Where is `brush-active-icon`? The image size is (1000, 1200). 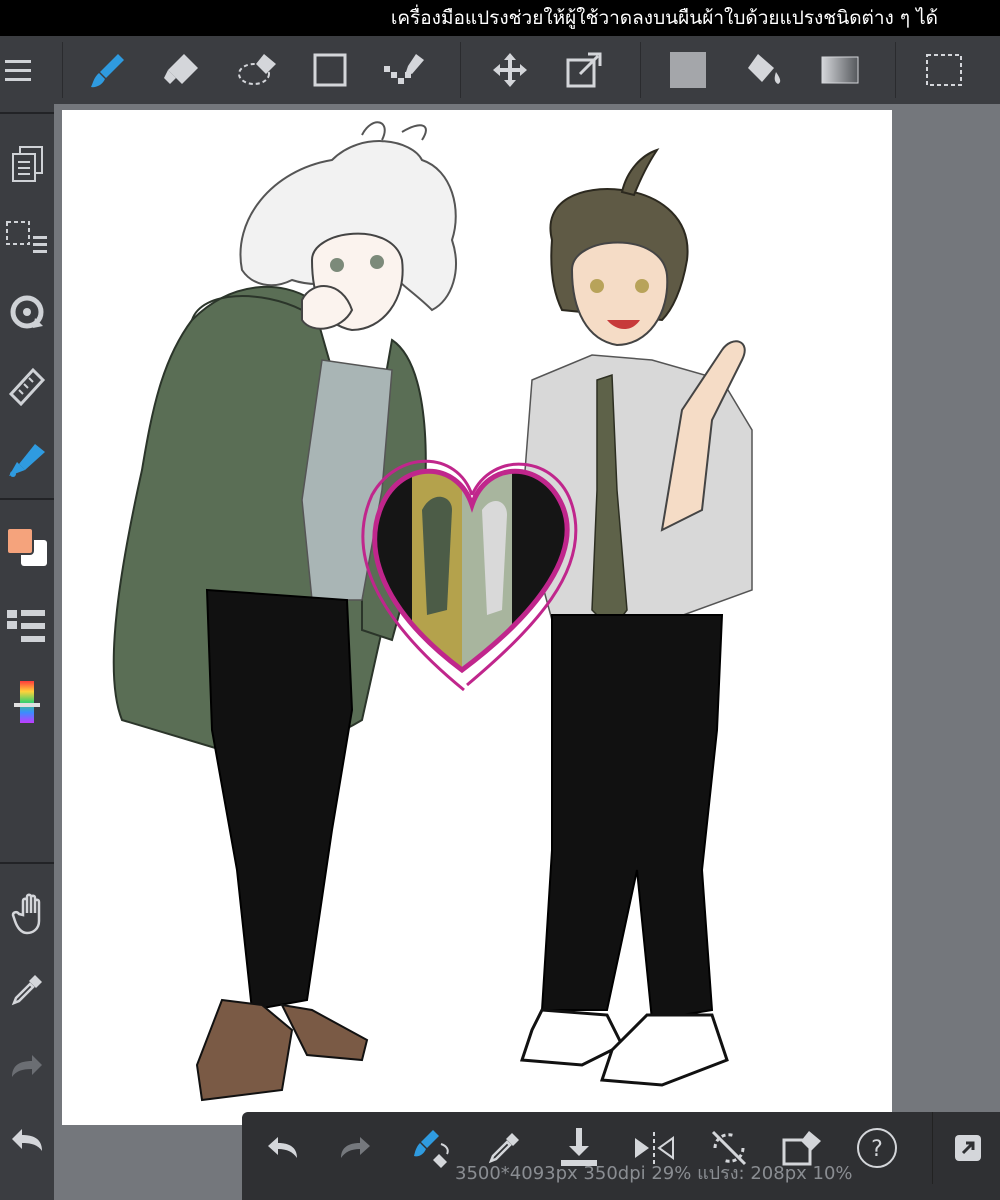
brush-active-icon is located at coordinates (27, 460).